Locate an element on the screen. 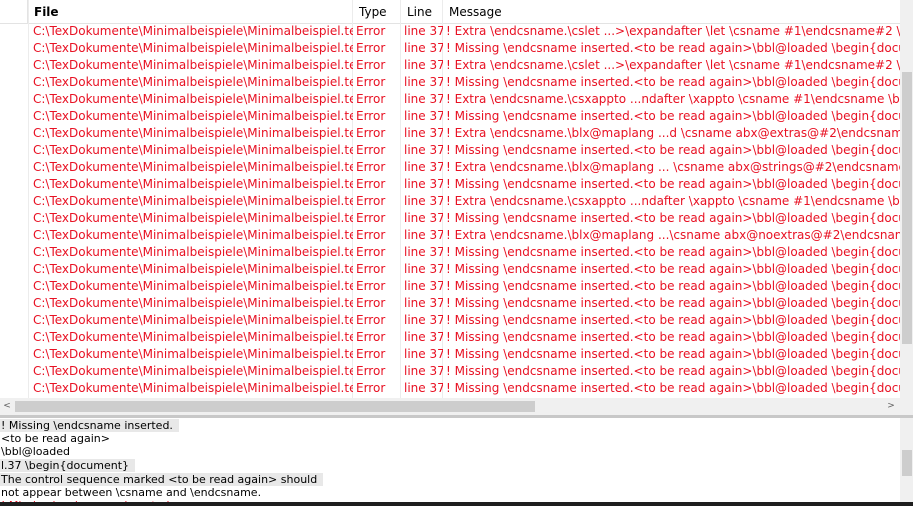 Image resolution: width=913 pixels, height=506 pixels. header-index is located at coordinates (14, 11).